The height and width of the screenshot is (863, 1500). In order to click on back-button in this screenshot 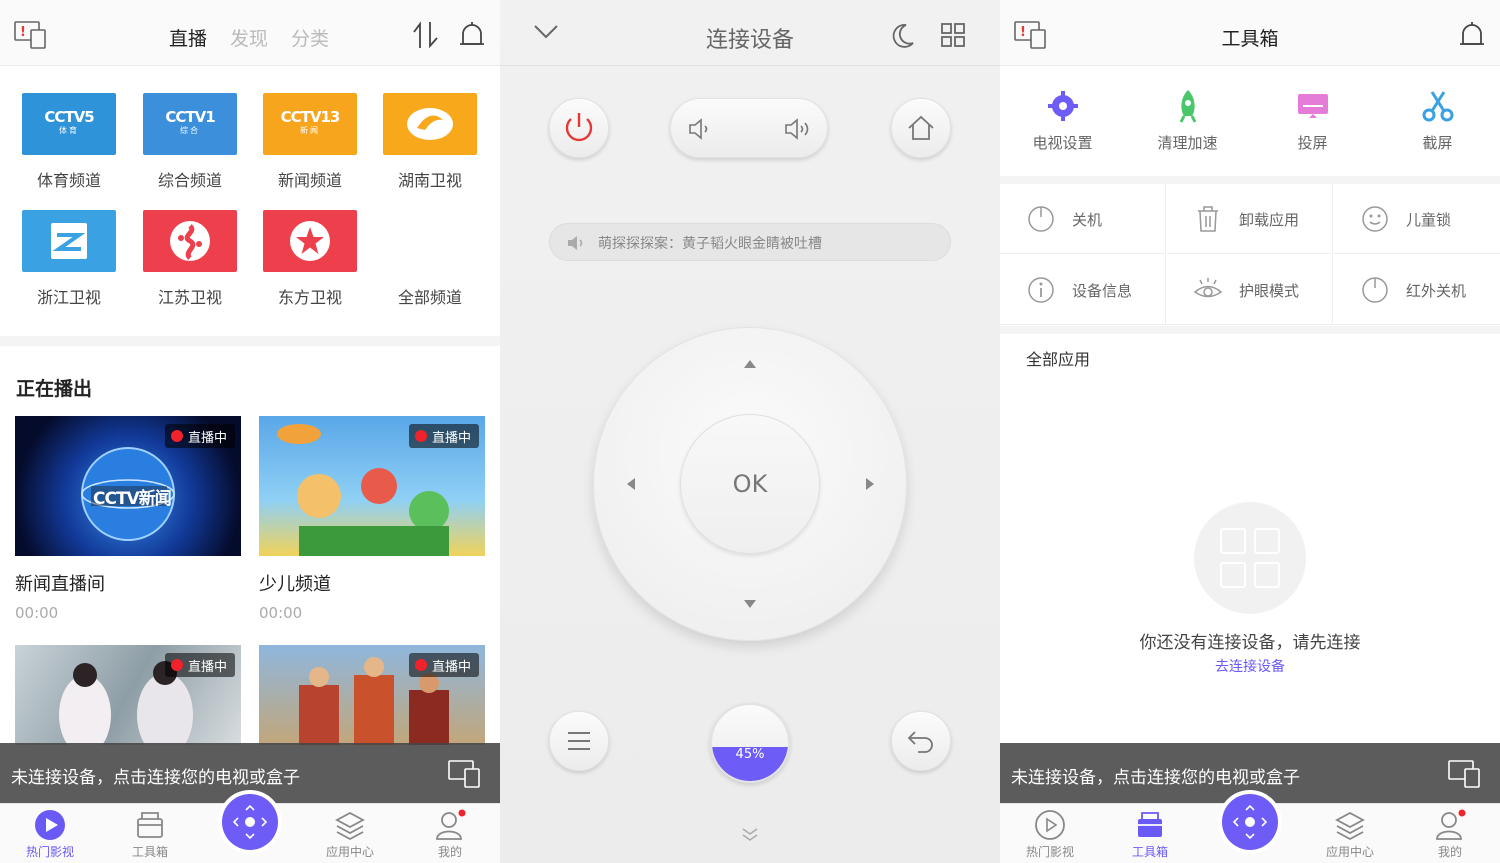, I will do `click(921, 741)`.